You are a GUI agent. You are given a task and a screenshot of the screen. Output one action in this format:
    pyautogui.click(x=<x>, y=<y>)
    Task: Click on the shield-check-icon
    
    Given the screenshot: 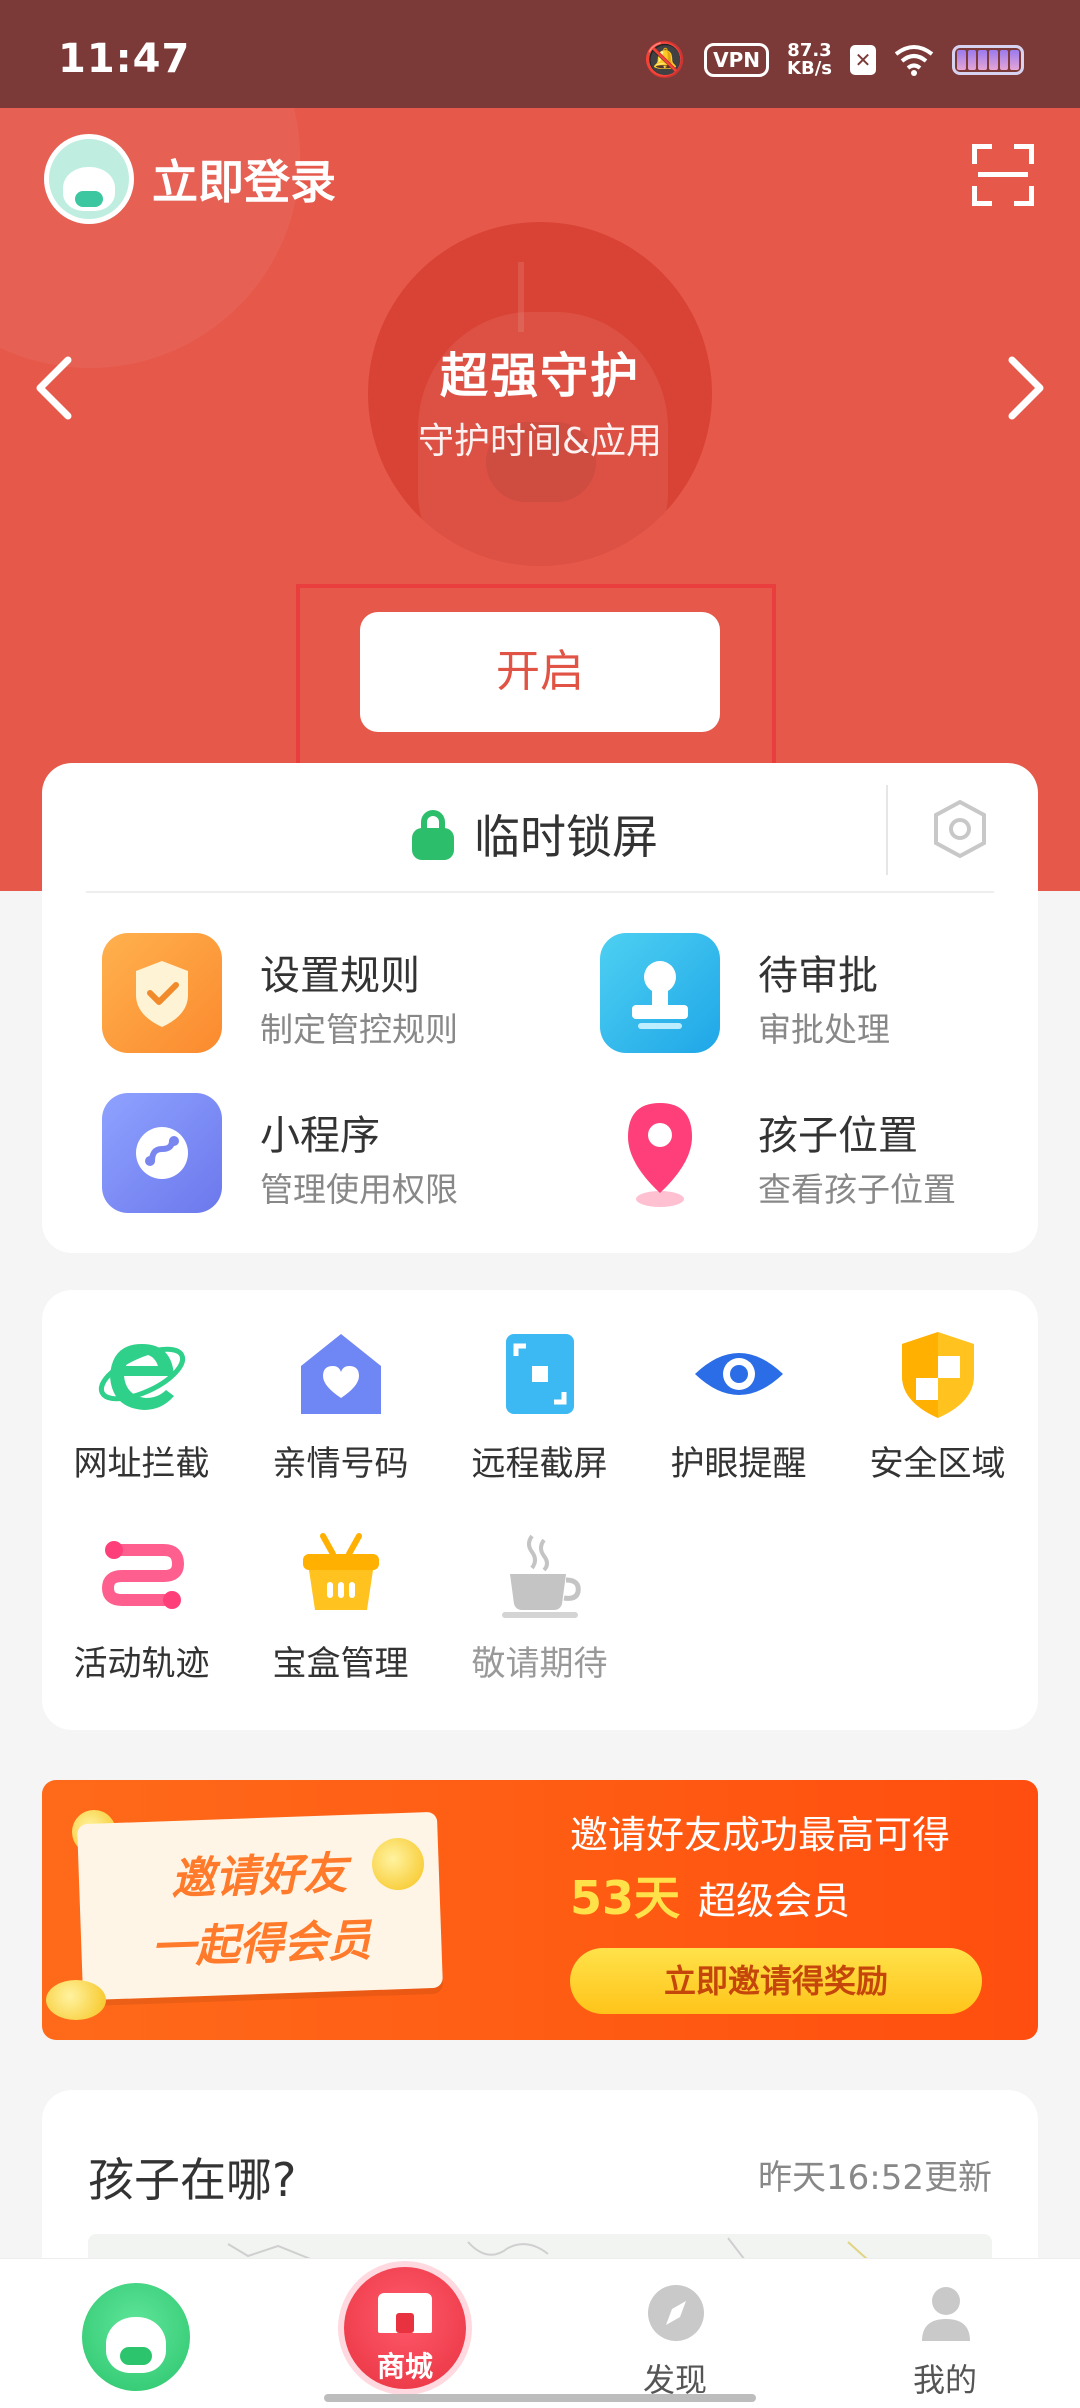 What is the action you would take?
    pyautogui.click(x=162, y=993)
    